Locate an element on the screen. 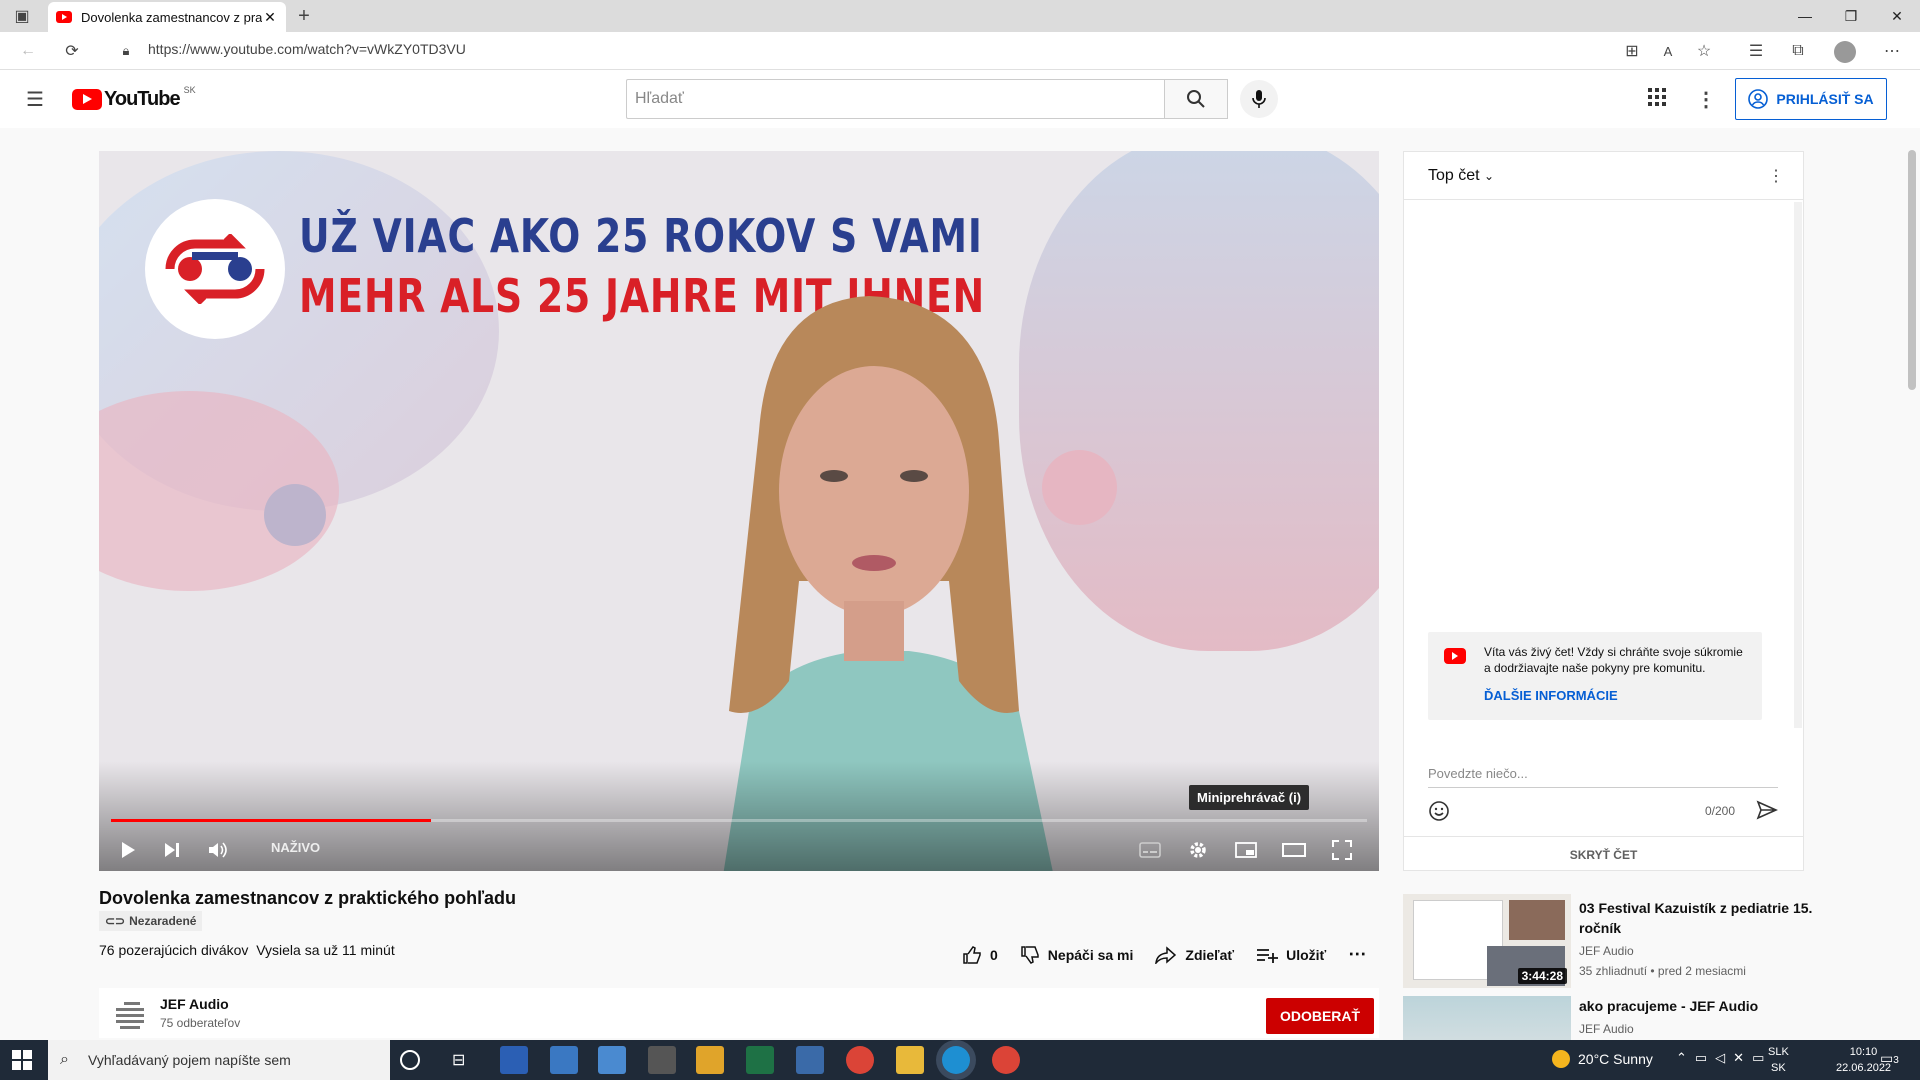 The height and width of the screenshot is (1080, 1920). word-icon is located at coordinates (514, 1060).